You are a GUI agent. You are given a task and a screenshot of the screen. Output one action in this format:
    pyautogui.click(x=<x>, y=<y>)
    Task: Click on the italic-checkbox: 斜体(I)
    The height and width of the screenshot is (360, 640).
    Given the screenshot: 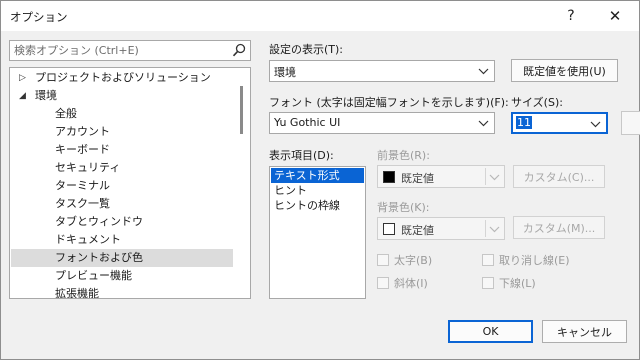 What is the action you would take?
    pyautogui.click(x=402, y=283)
    